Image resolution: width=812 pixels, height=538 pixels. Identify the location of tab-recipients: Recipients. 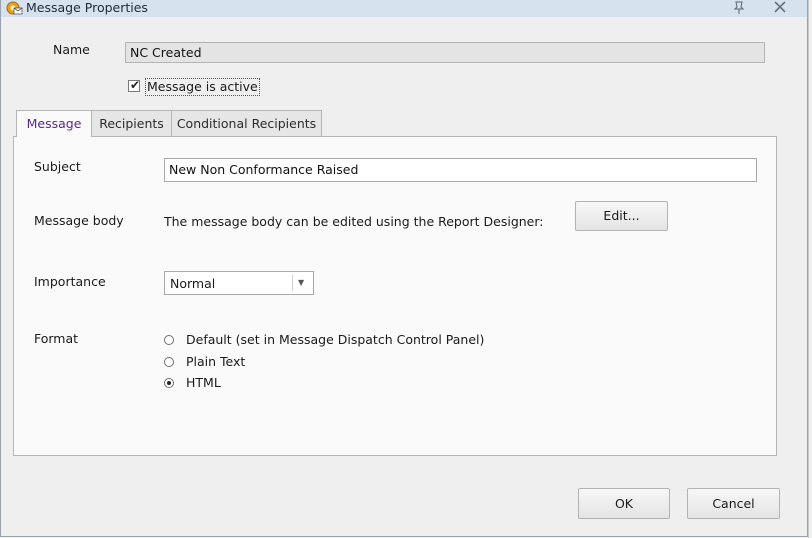
(131, 123).